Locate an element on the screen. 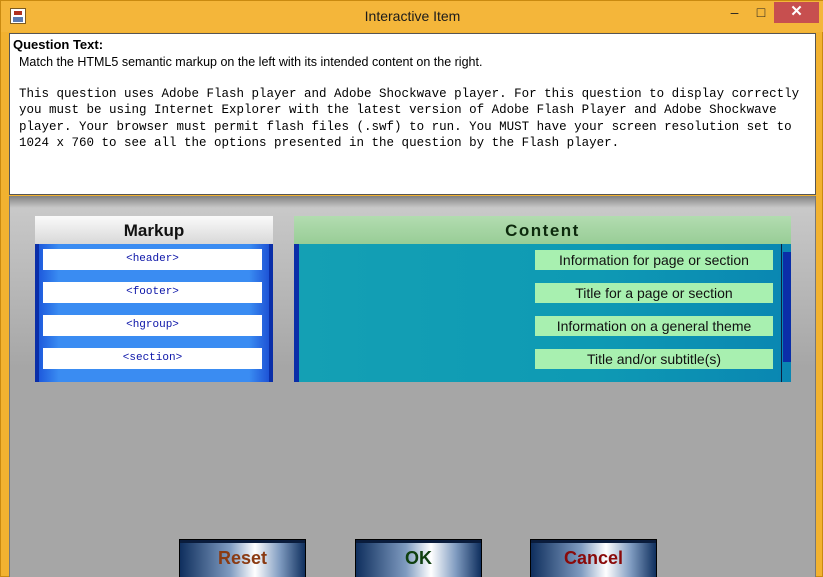  stage-shade is located at coordinates (412, 202).